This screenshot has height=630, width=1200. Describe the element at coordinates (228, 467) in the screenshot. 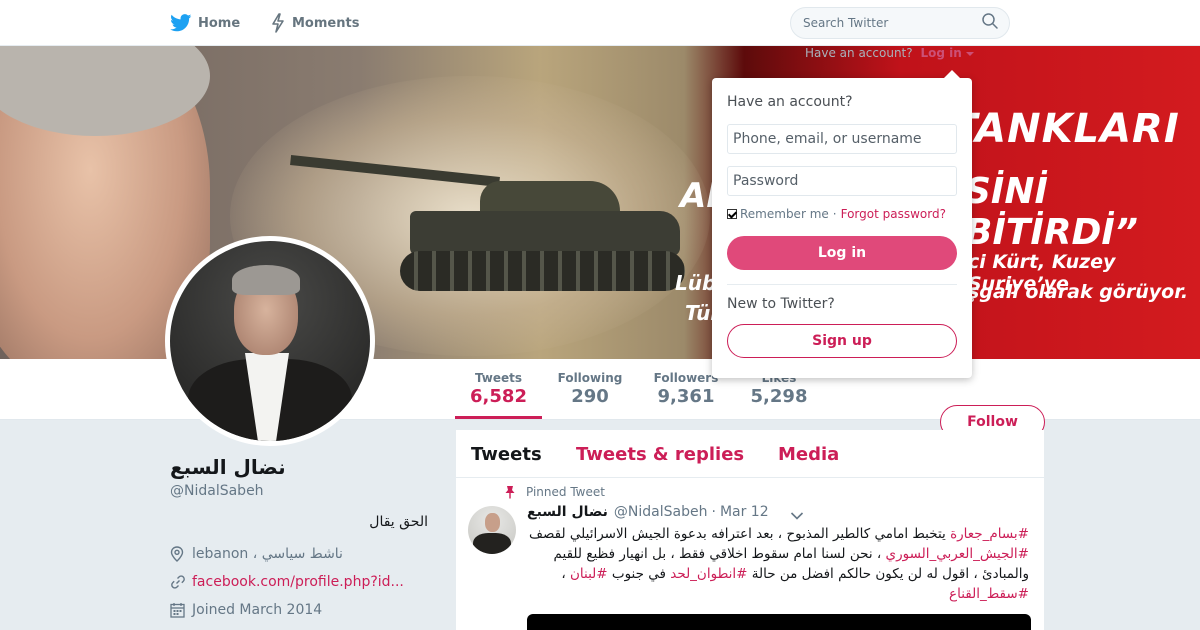

I see `profile-name: نضال السبع` at that location.